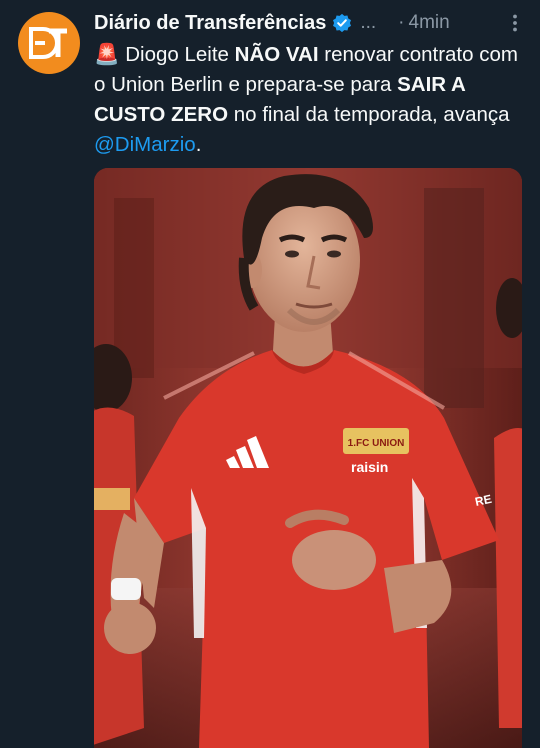 The image size is (540, 748). Describe the element at coordinates (376, 443) in the screenshot. I see `club-badge-text: 1.FC UNION` at that location.